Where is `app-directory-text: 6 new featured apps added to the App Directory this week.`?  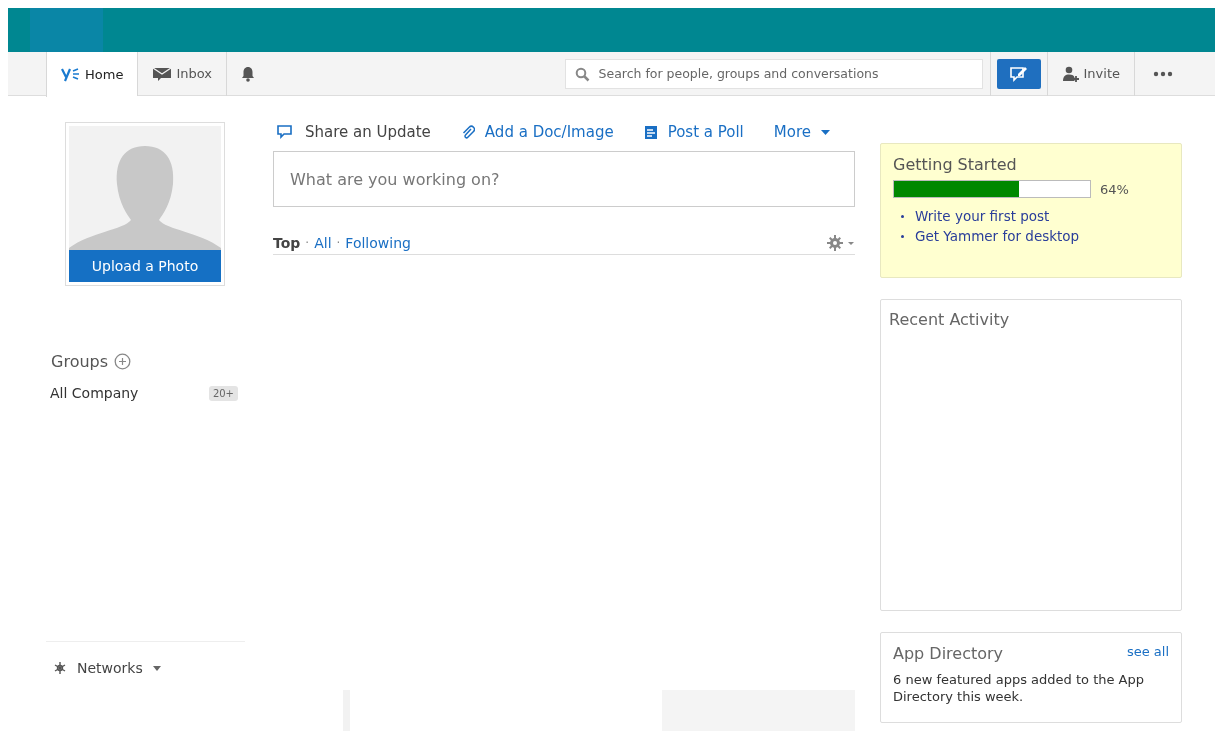
app-directory-text: 6 new featured apps added to the App Directory this week. is located at coordinates (1019, 688).